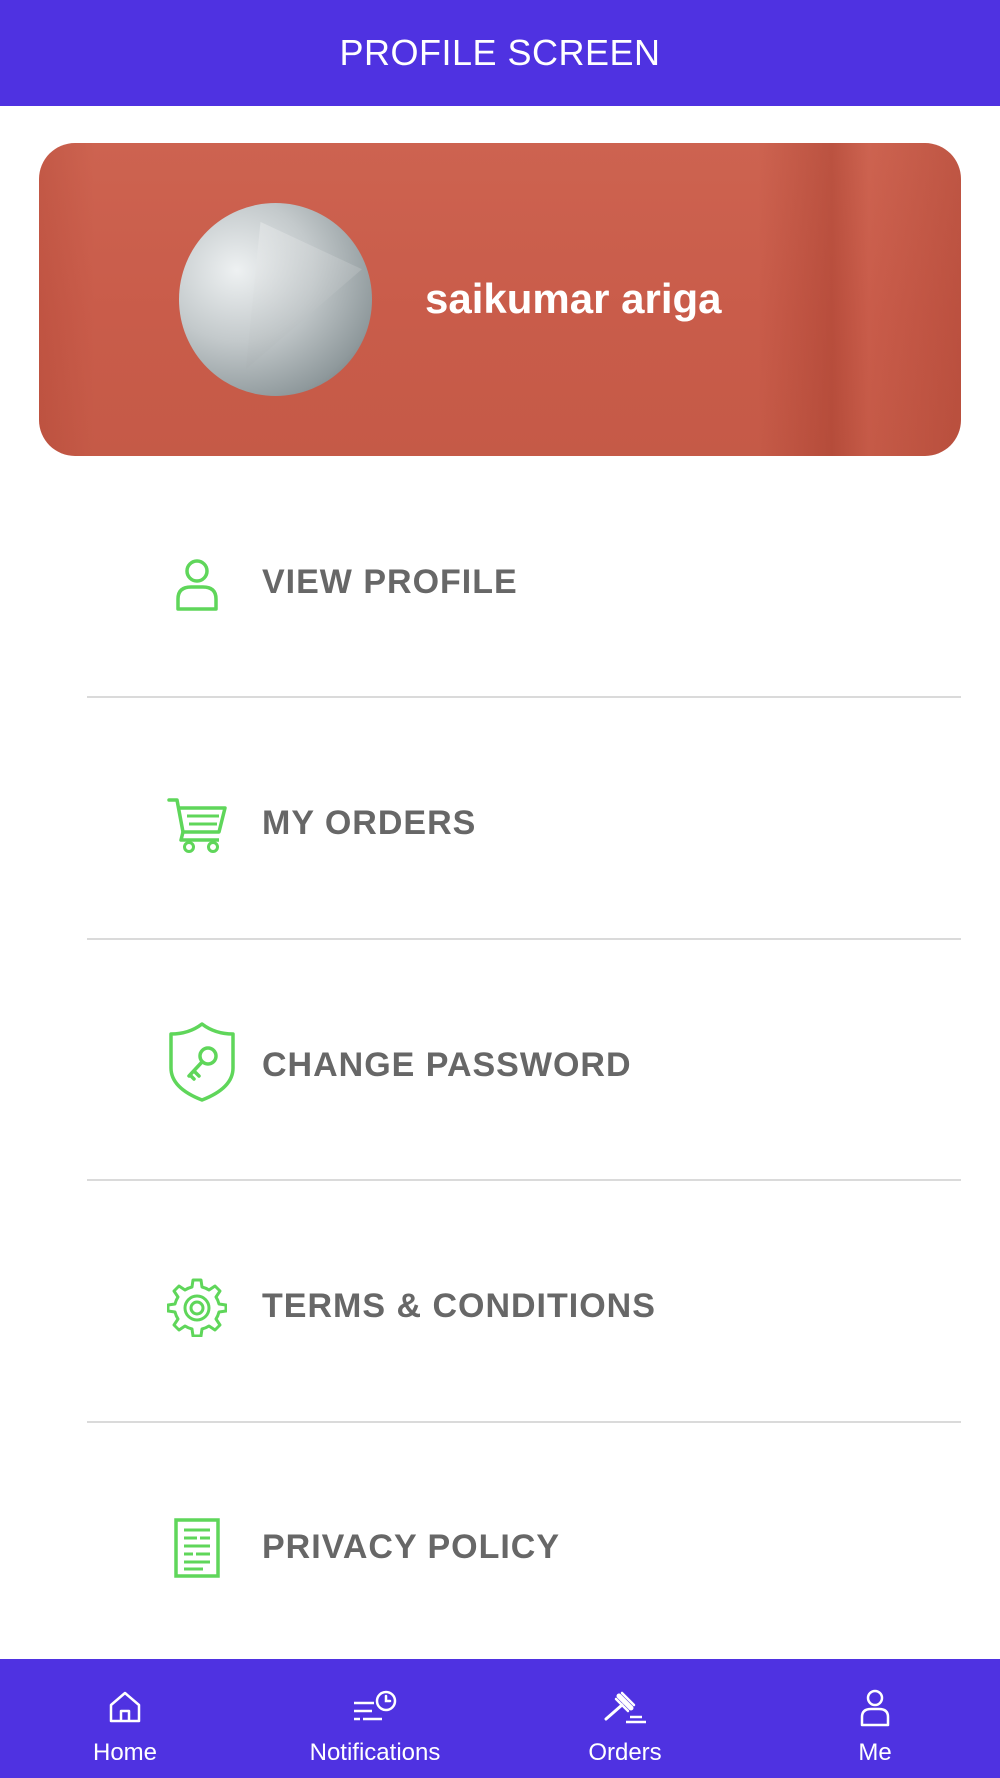 This screenshot has height=1778, width=1000. I want to click on nav-me: Me, so click(875, 1718).